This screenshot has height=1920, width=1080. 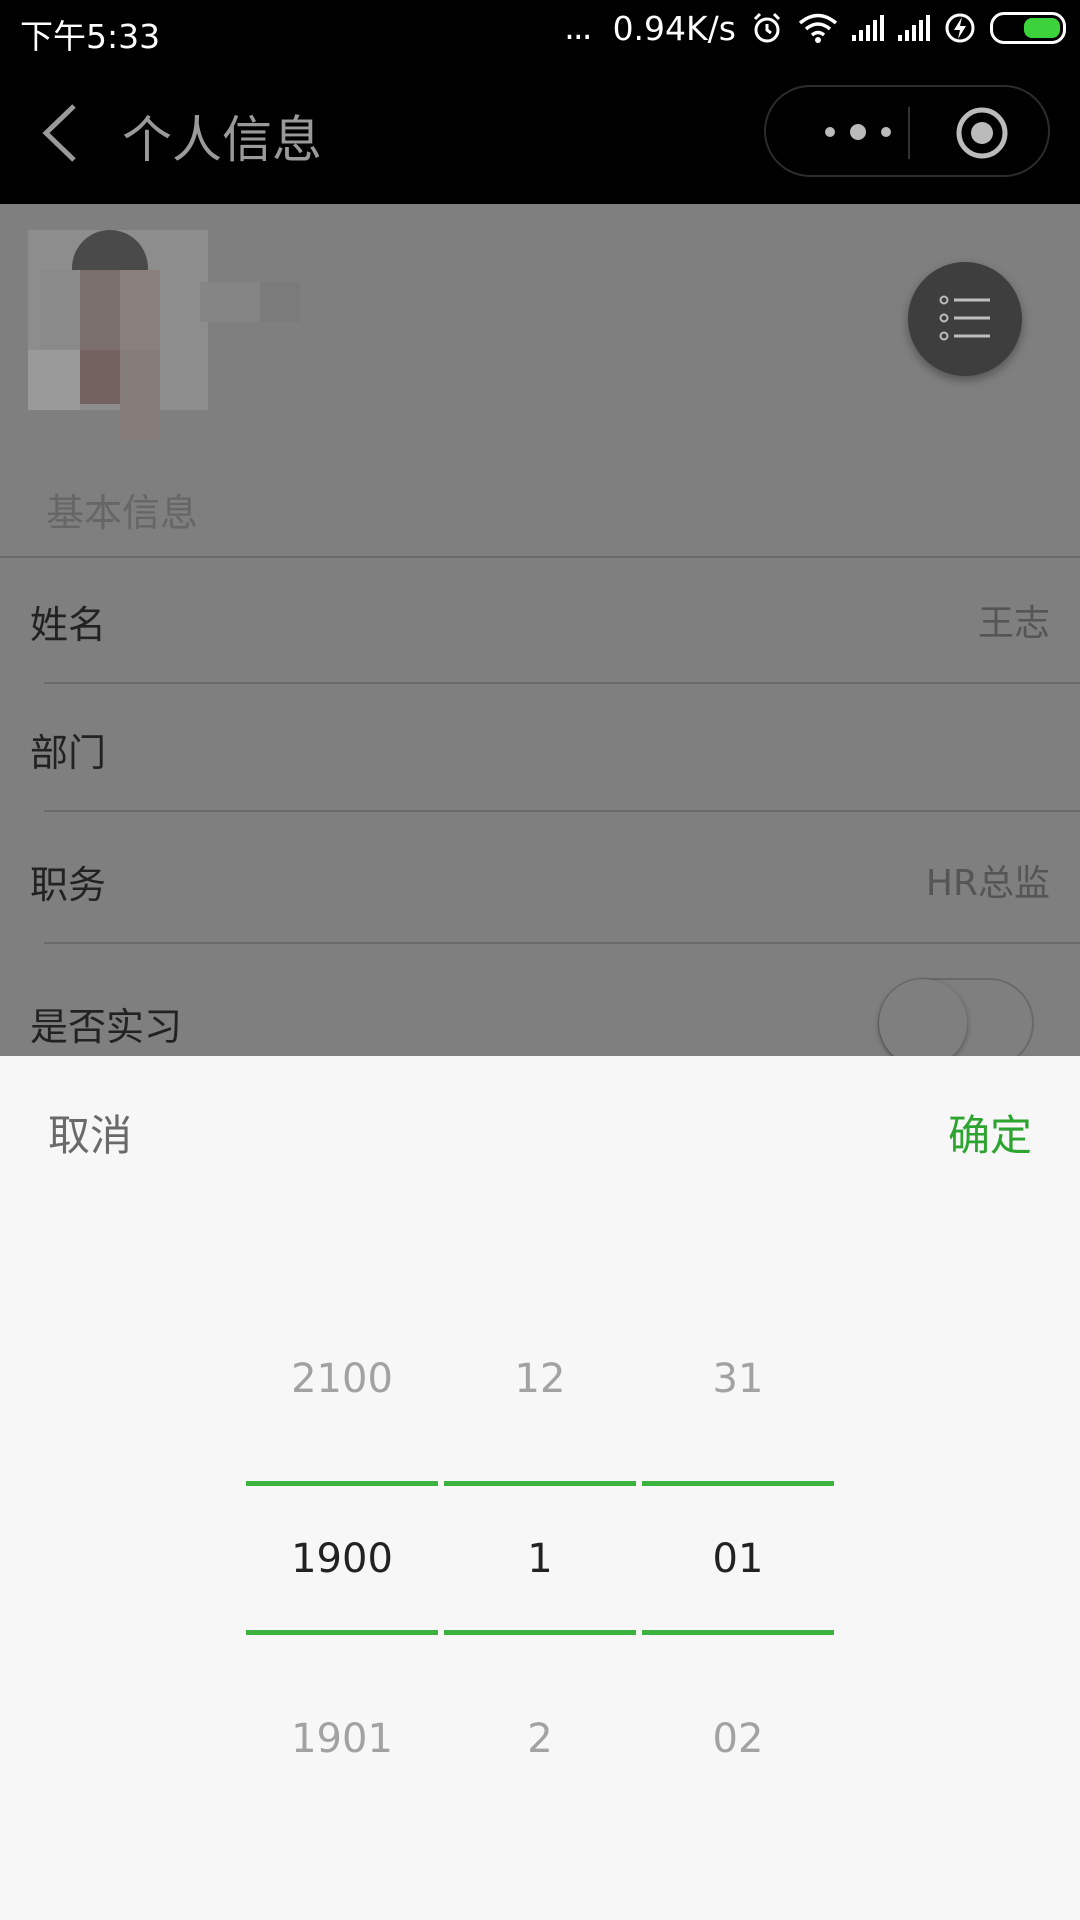 I want to click on wifi-icon, so click(x=818, y=28).